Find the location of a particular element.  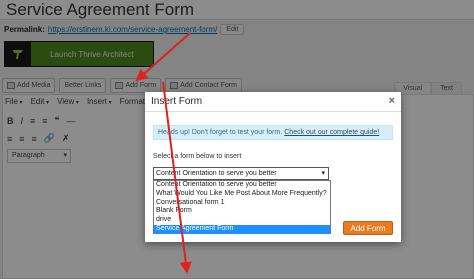

annotation-arrows is located at coordinates (163, 153).